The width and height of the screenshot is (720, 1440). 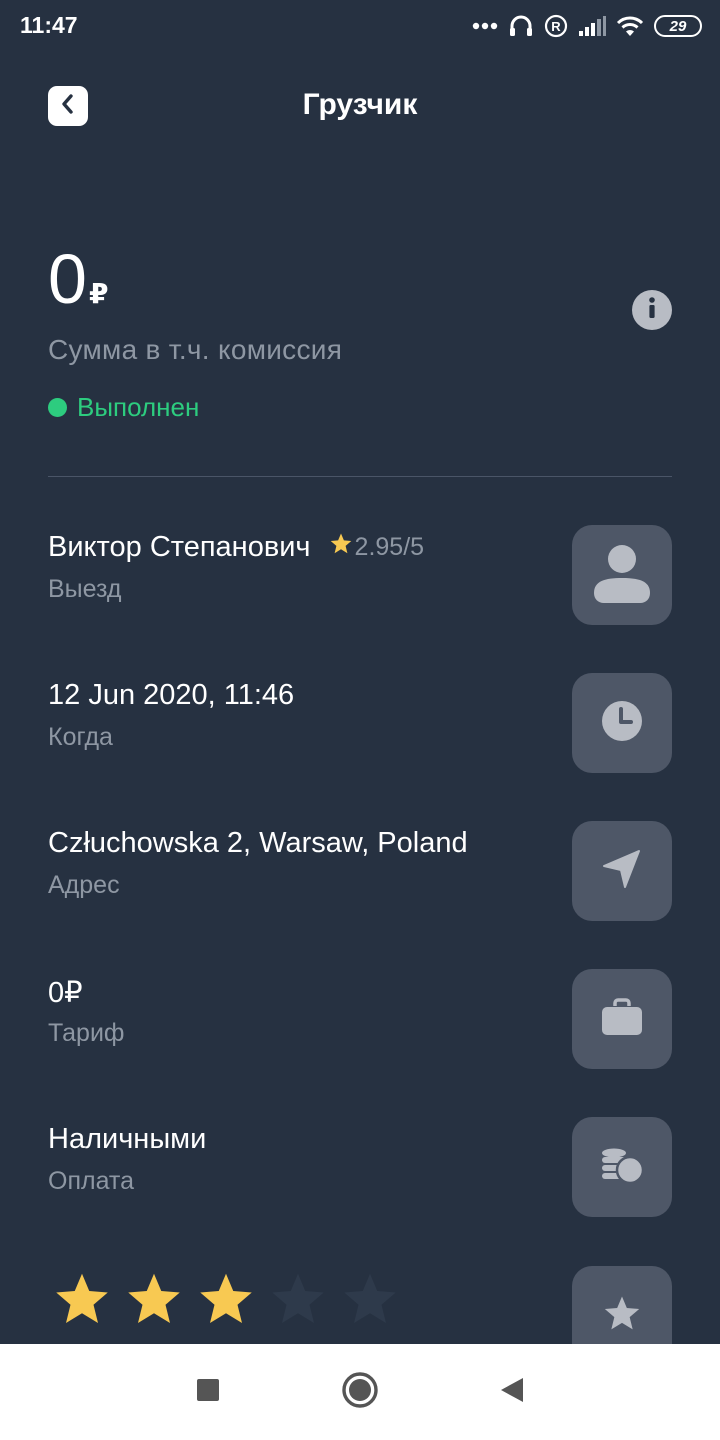 I want to click on payment-row: Наличными Оплата, so click(x=360, y=1167).